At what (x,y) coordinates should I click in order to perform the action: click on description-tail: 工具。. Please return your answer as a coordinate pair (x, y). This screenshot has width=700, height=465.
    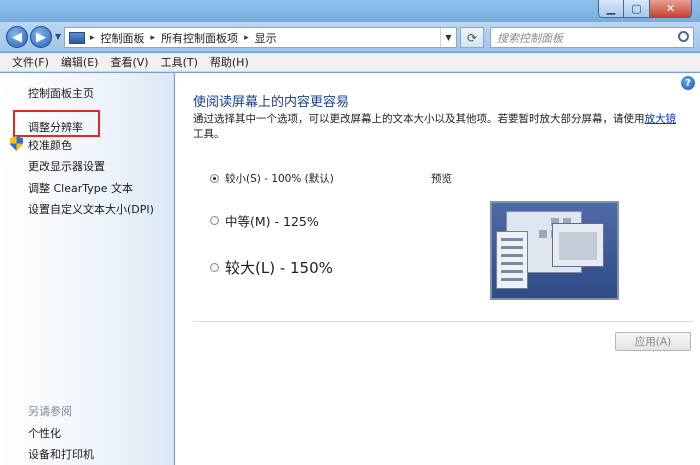
    Looking at the image, I should click on (209, 134).